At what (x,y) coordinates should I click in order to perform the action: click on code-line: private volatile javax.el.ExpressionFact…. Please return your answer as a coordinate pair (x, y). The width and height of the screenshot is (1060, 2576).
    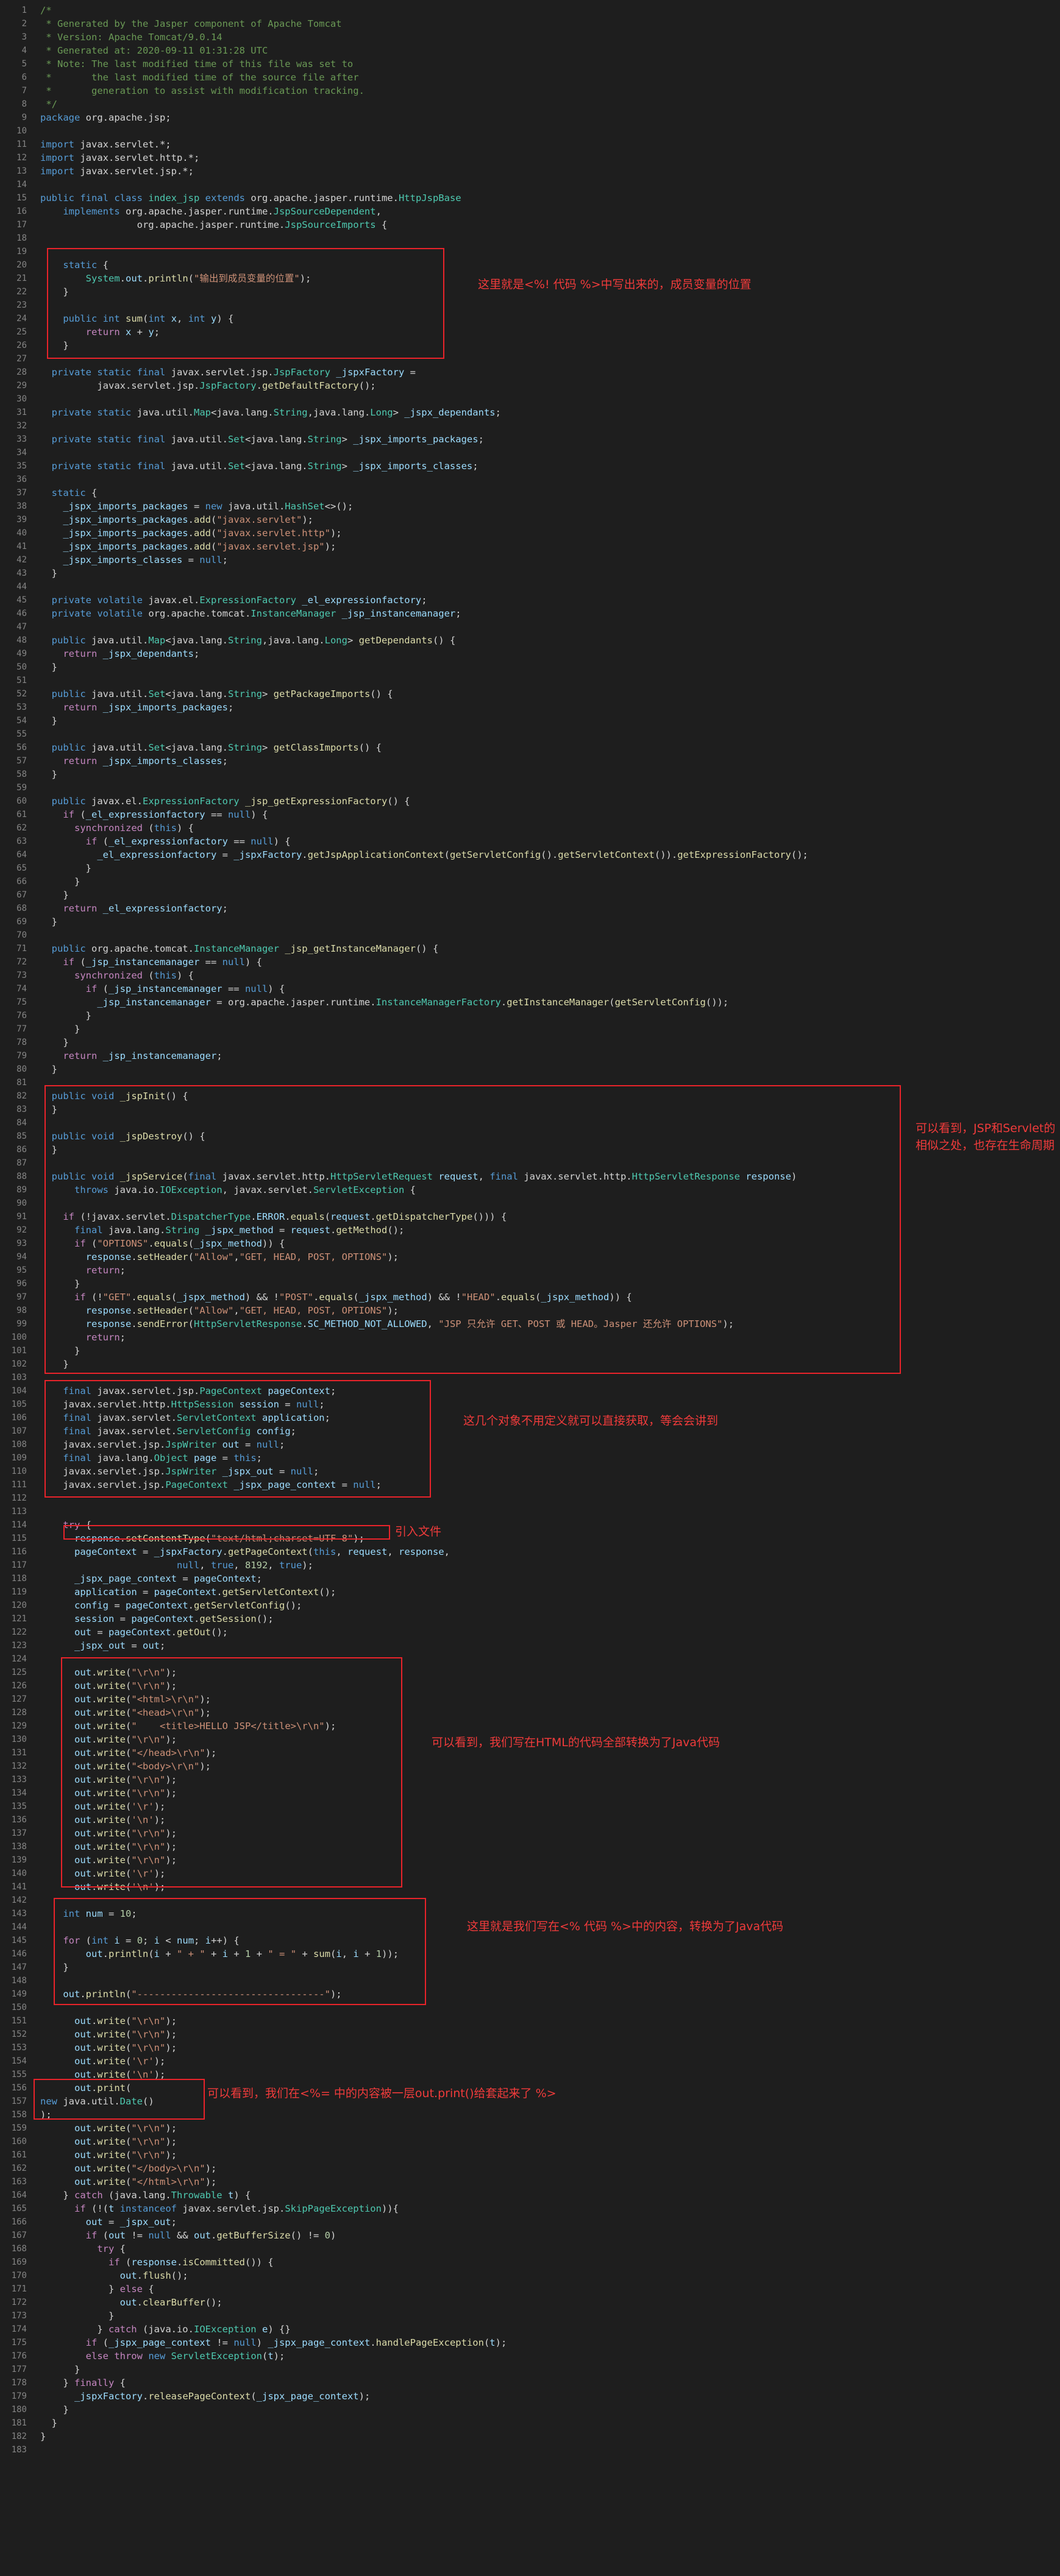
    Looking at the image, I should click on (233, 600).